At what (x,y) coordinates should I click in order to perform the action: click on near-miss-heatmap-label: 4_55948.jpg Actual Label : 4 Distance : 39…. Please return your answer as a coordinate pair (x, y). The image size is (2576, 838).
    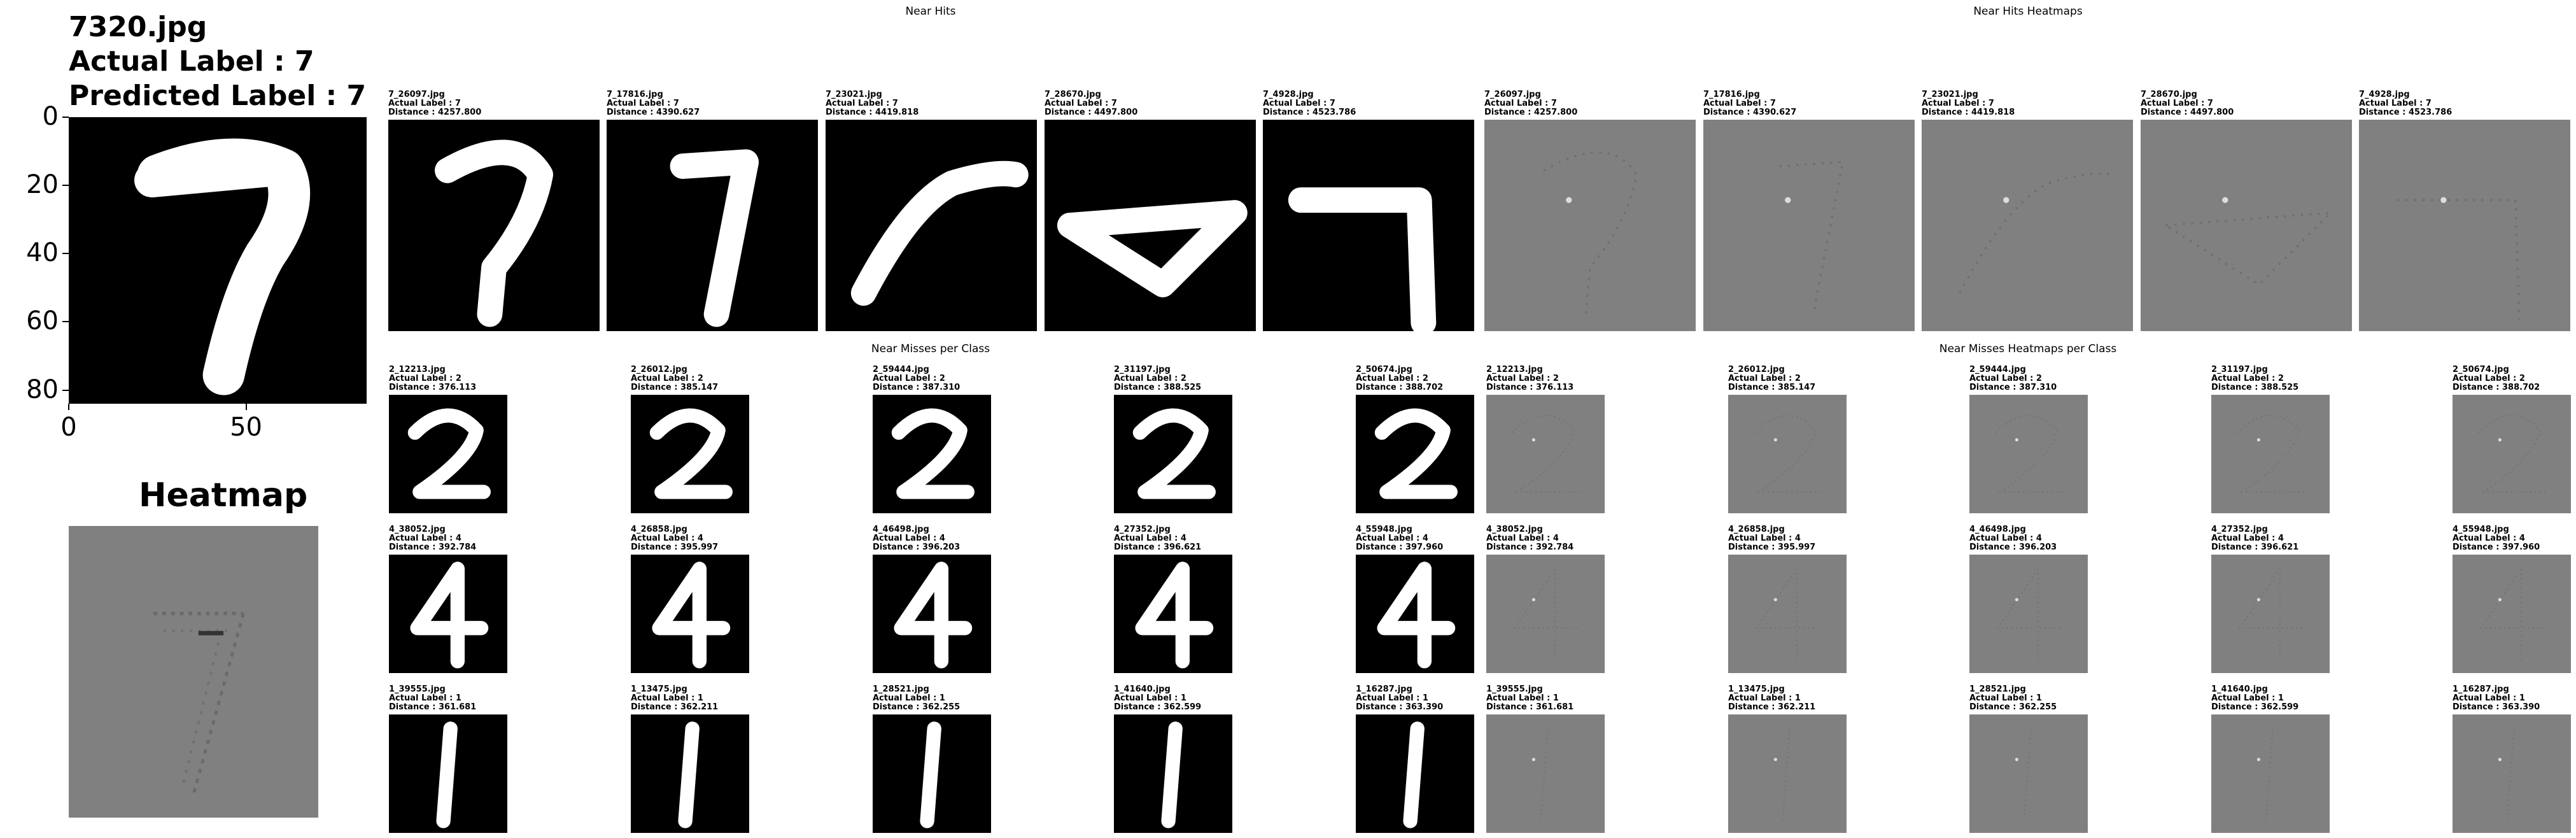
    Looking at the image, I should click on (2497, 538).